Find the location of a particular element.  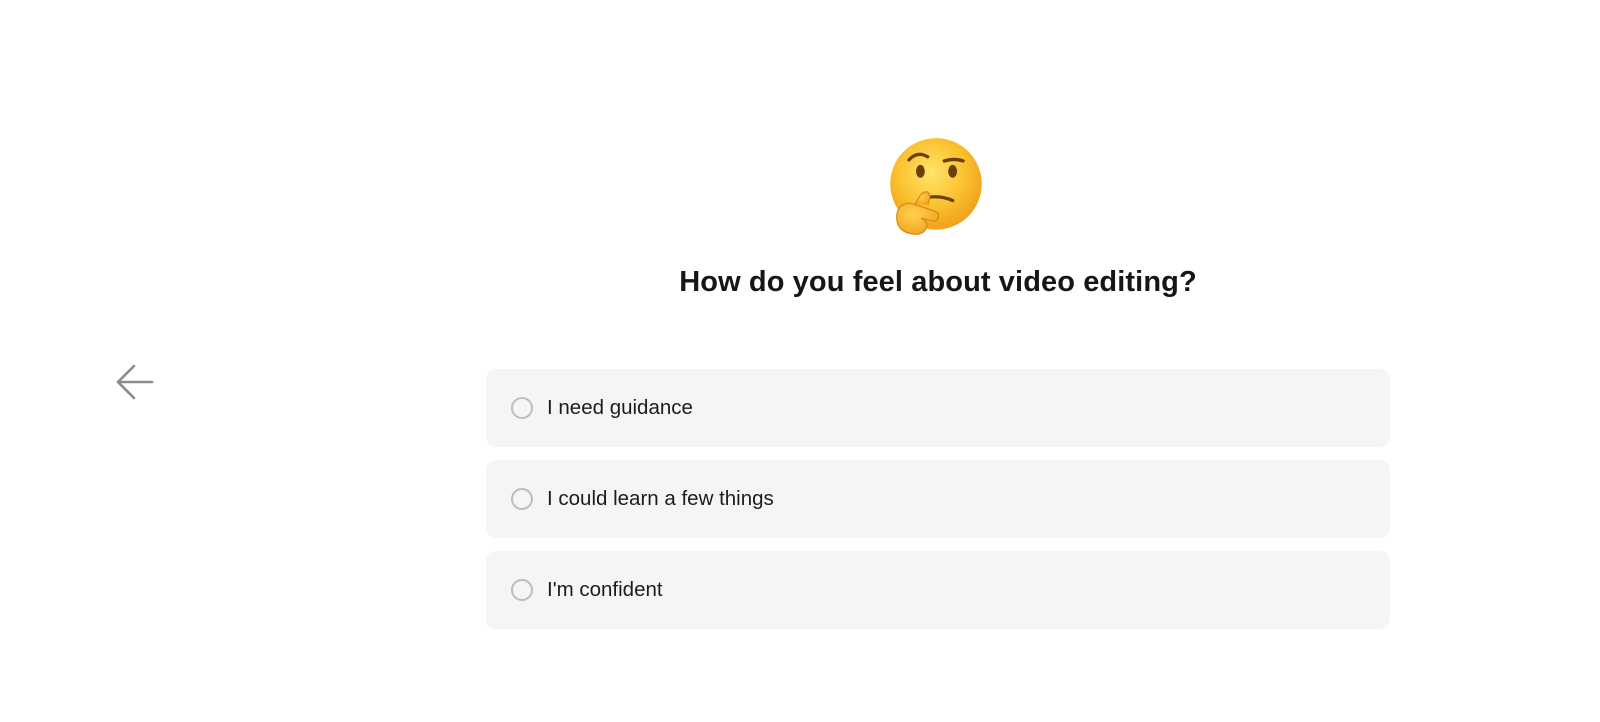

arrow-left-icon is located at coordinates (135, 382).